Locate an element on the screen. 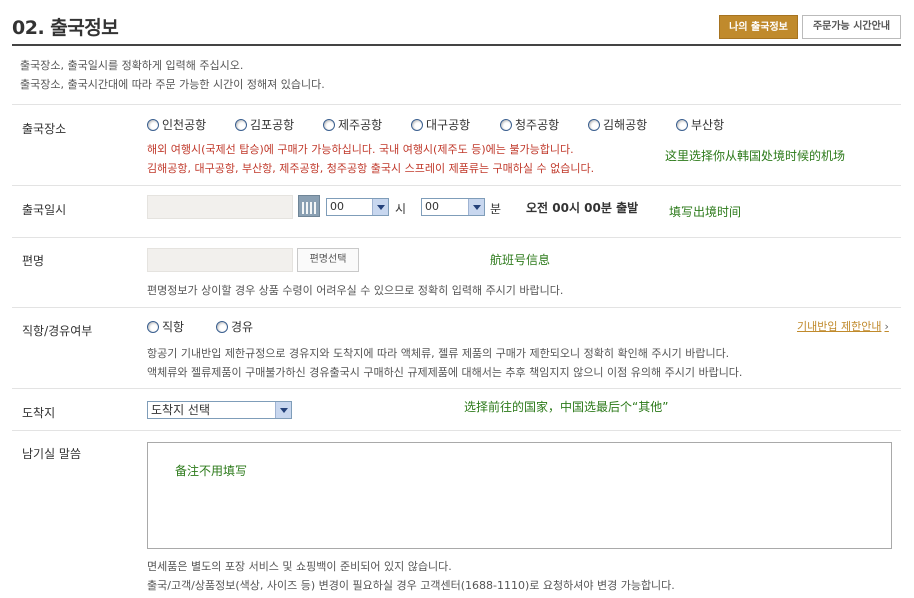 This screenshot has width=914, height=598. message-textarea is located at coordinates (519, 495).